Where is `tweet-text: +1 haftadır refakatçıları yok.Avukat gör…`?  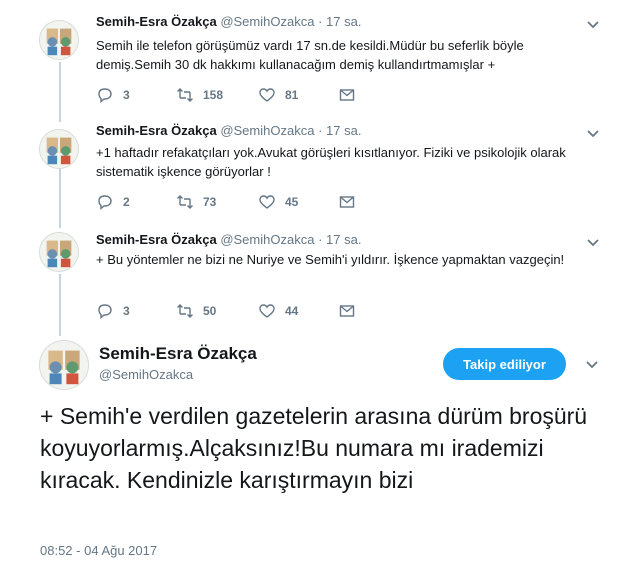 tweet-text: +1 haftadır refakatçıları yok.Avukat gör… is located at coordinates (331, 162).